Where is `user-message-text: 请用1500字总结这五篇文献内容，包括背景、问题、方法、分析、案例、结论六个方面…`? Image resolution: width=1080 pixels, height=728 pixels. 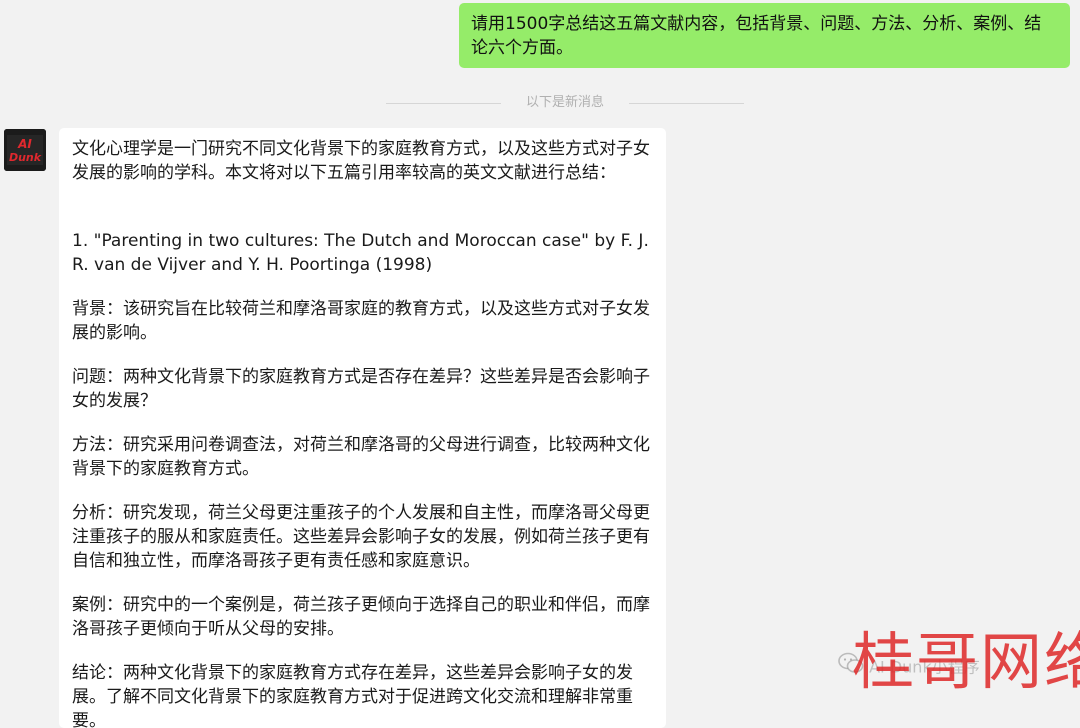
user-message-text: 请用1500字总结这五篇文献内容，包括背景、问题、方法、分析、案例、结论六个方面… is located at coordinates (756, 36).